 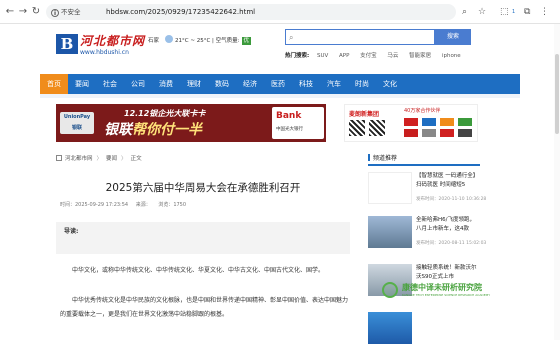 What do you see at coordinates (246, 41) in the screenshot?
I see `air-quality-badge: 优` at bounding box center [246, 41].